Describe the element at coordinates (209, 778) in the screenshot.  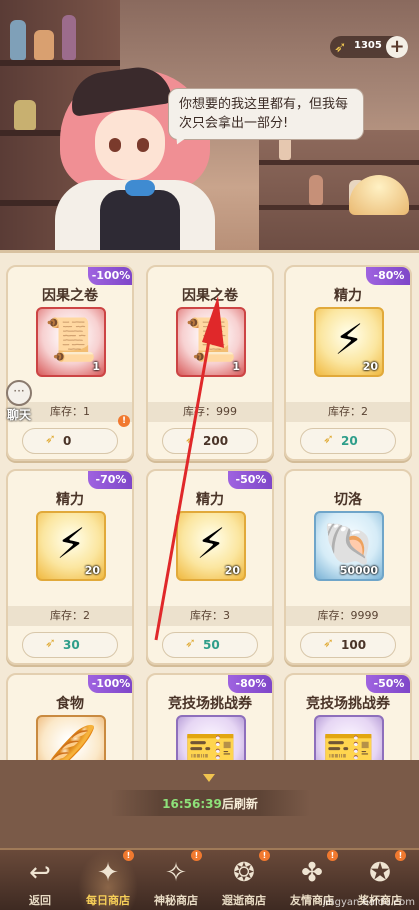
I see `down-triangle-icon` at that location.